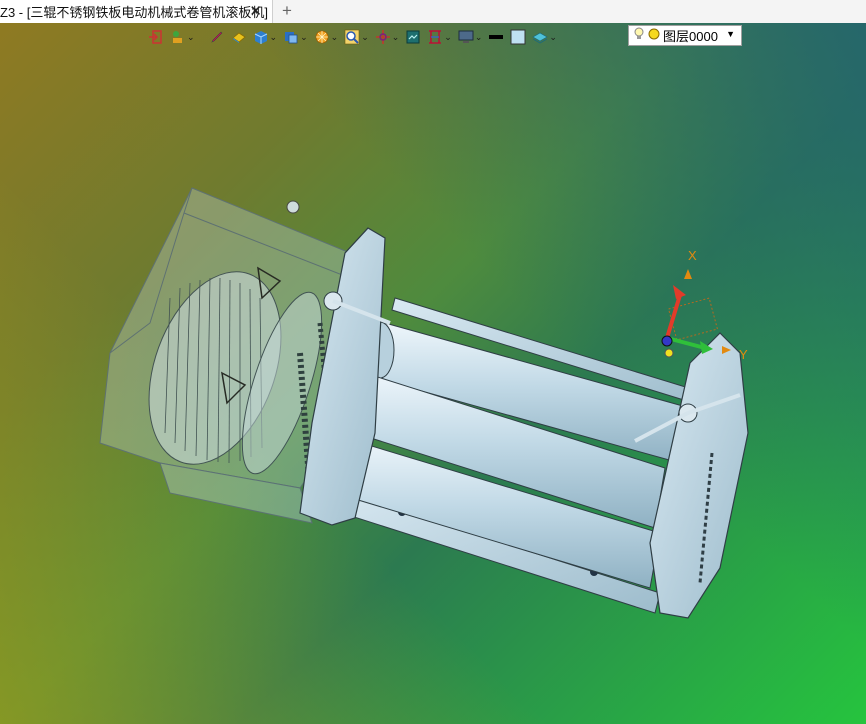 The width and height of the screenshot is (866, 724). I want to click on line-style-icon, so click(496, 37).